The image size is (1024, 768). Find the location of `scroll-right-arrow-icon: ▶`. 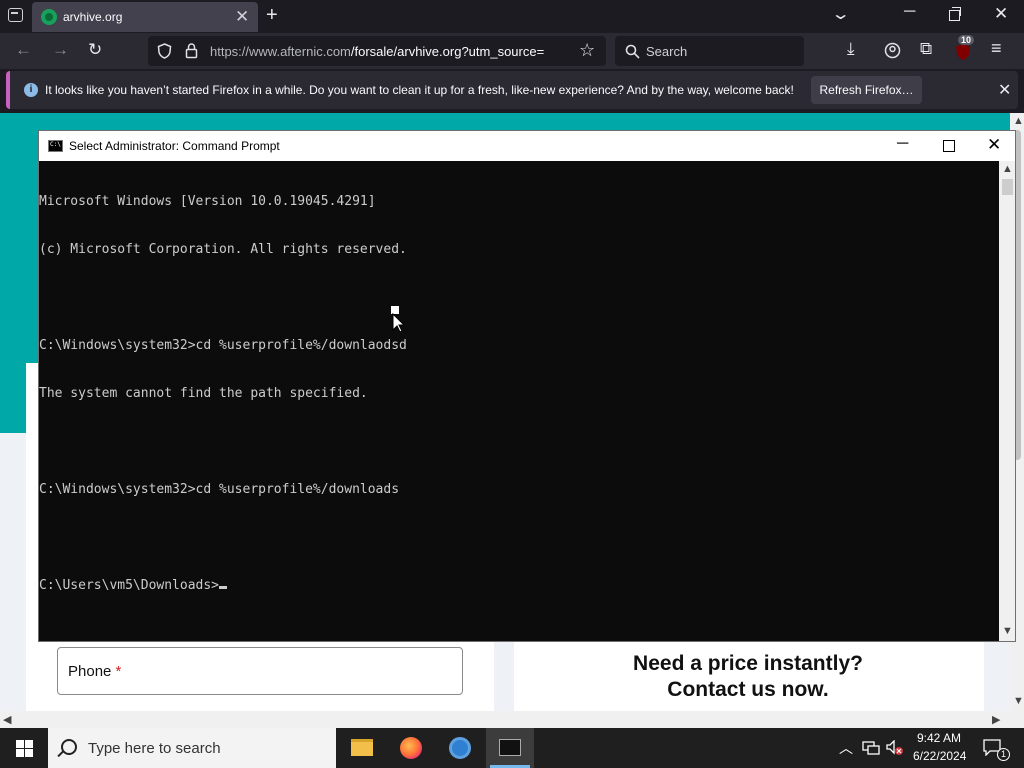

scroll-right-arrow-icon: ▶ is located at coordinates (996, 719).